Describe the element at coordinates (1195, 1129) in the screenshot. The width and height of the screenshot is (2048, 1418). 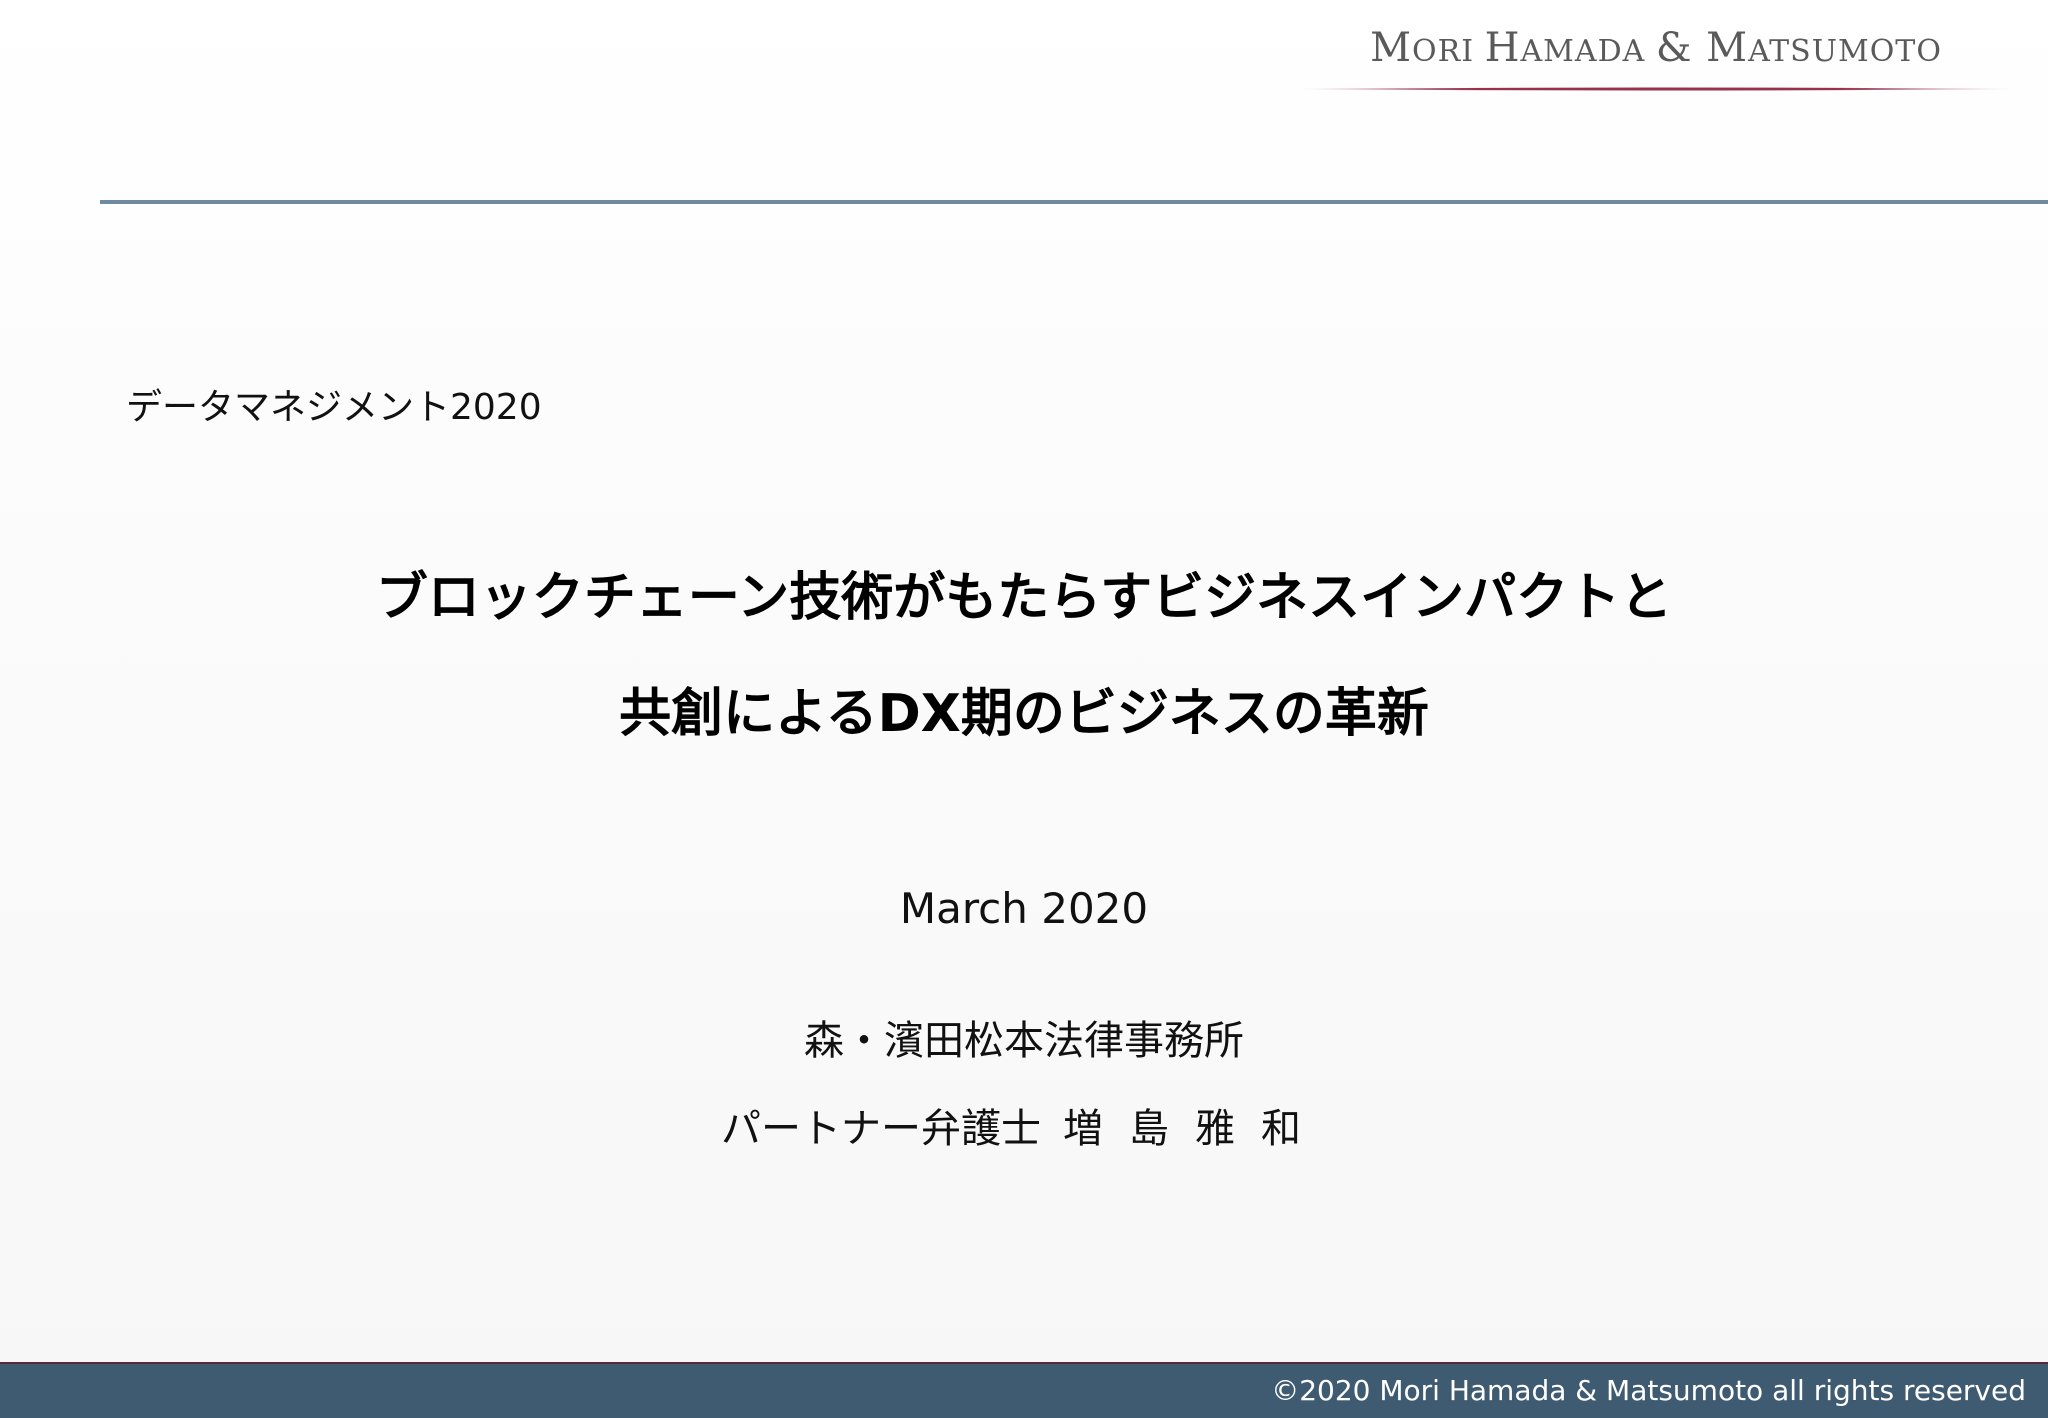
I see `presenter-name: 増島雅和` at that location.